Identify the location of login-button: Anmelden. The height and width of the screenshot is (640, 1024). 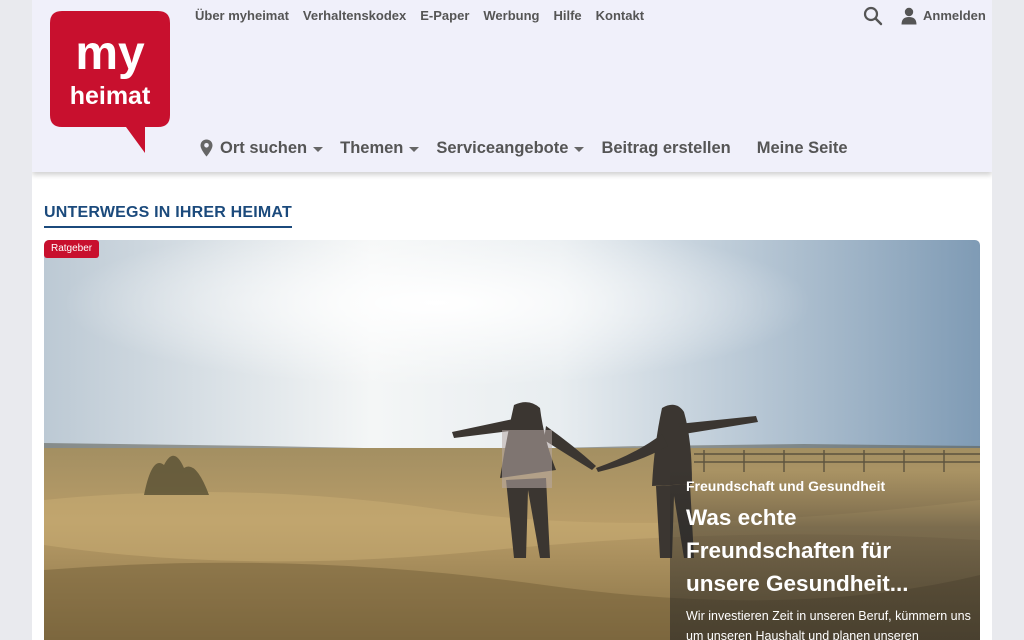
(943, 16).